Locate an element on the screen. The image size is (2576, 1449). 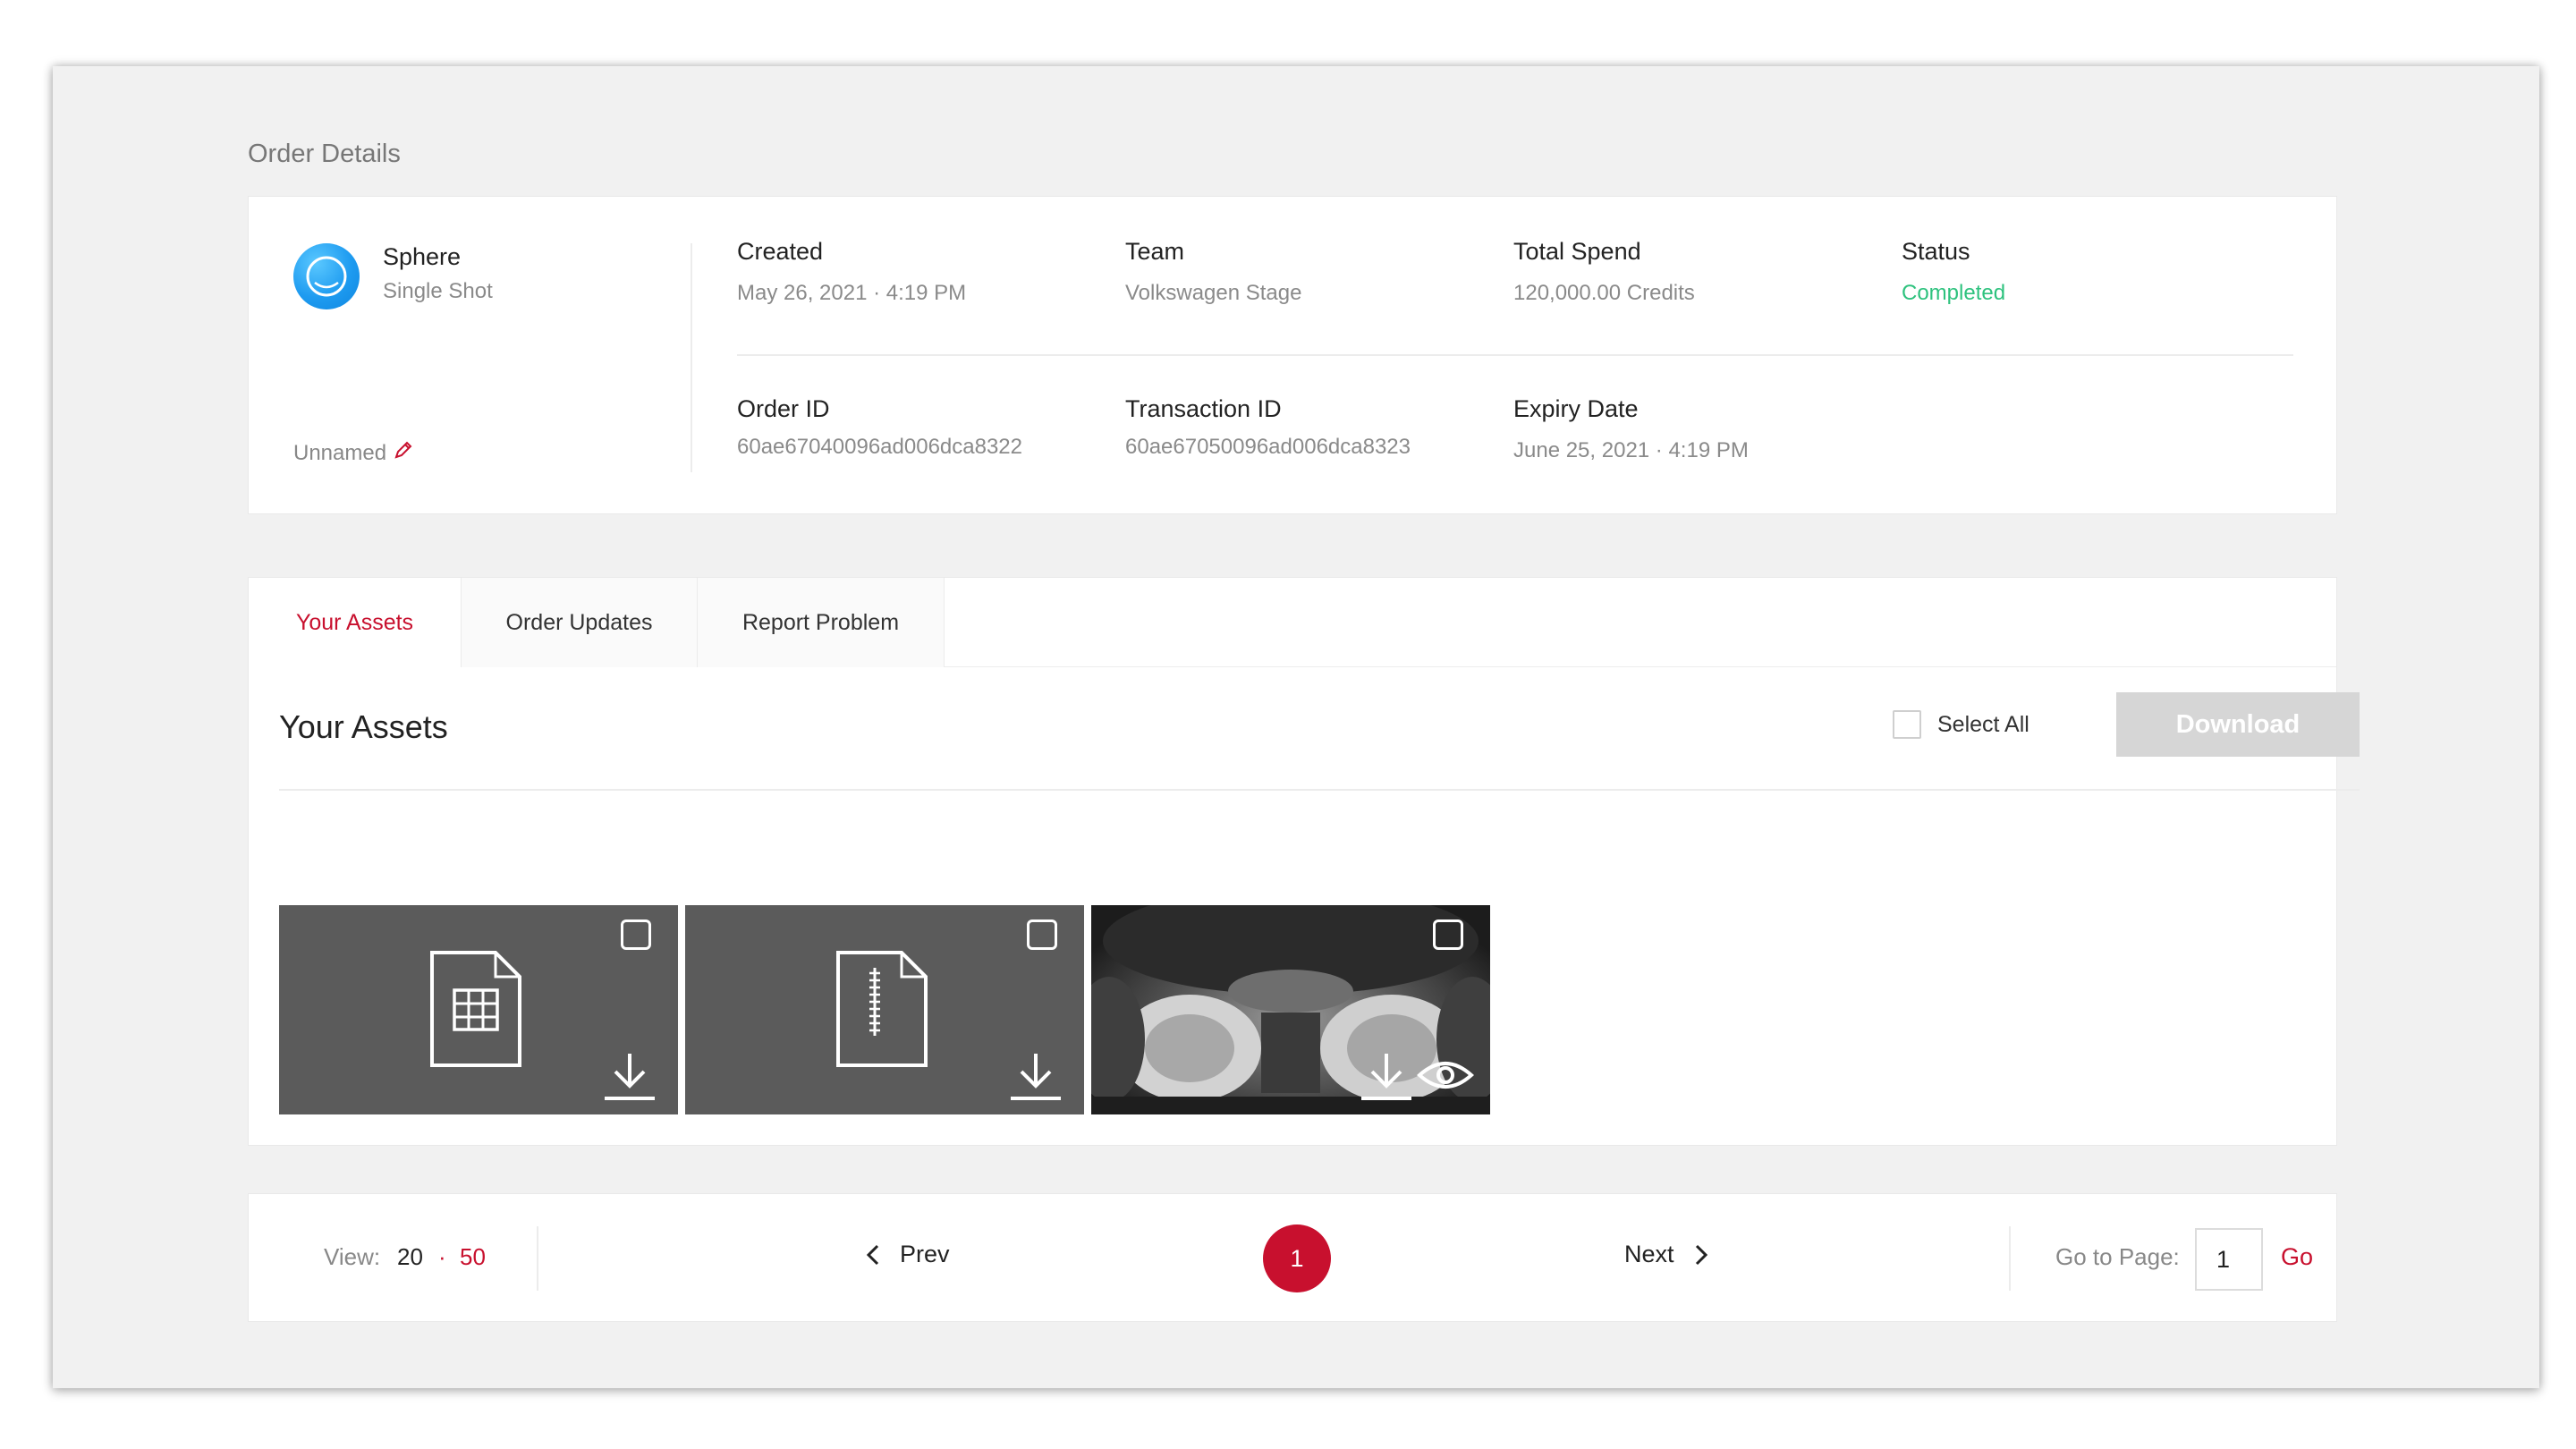
download-button: Download is located at coordinates (2238, 724).